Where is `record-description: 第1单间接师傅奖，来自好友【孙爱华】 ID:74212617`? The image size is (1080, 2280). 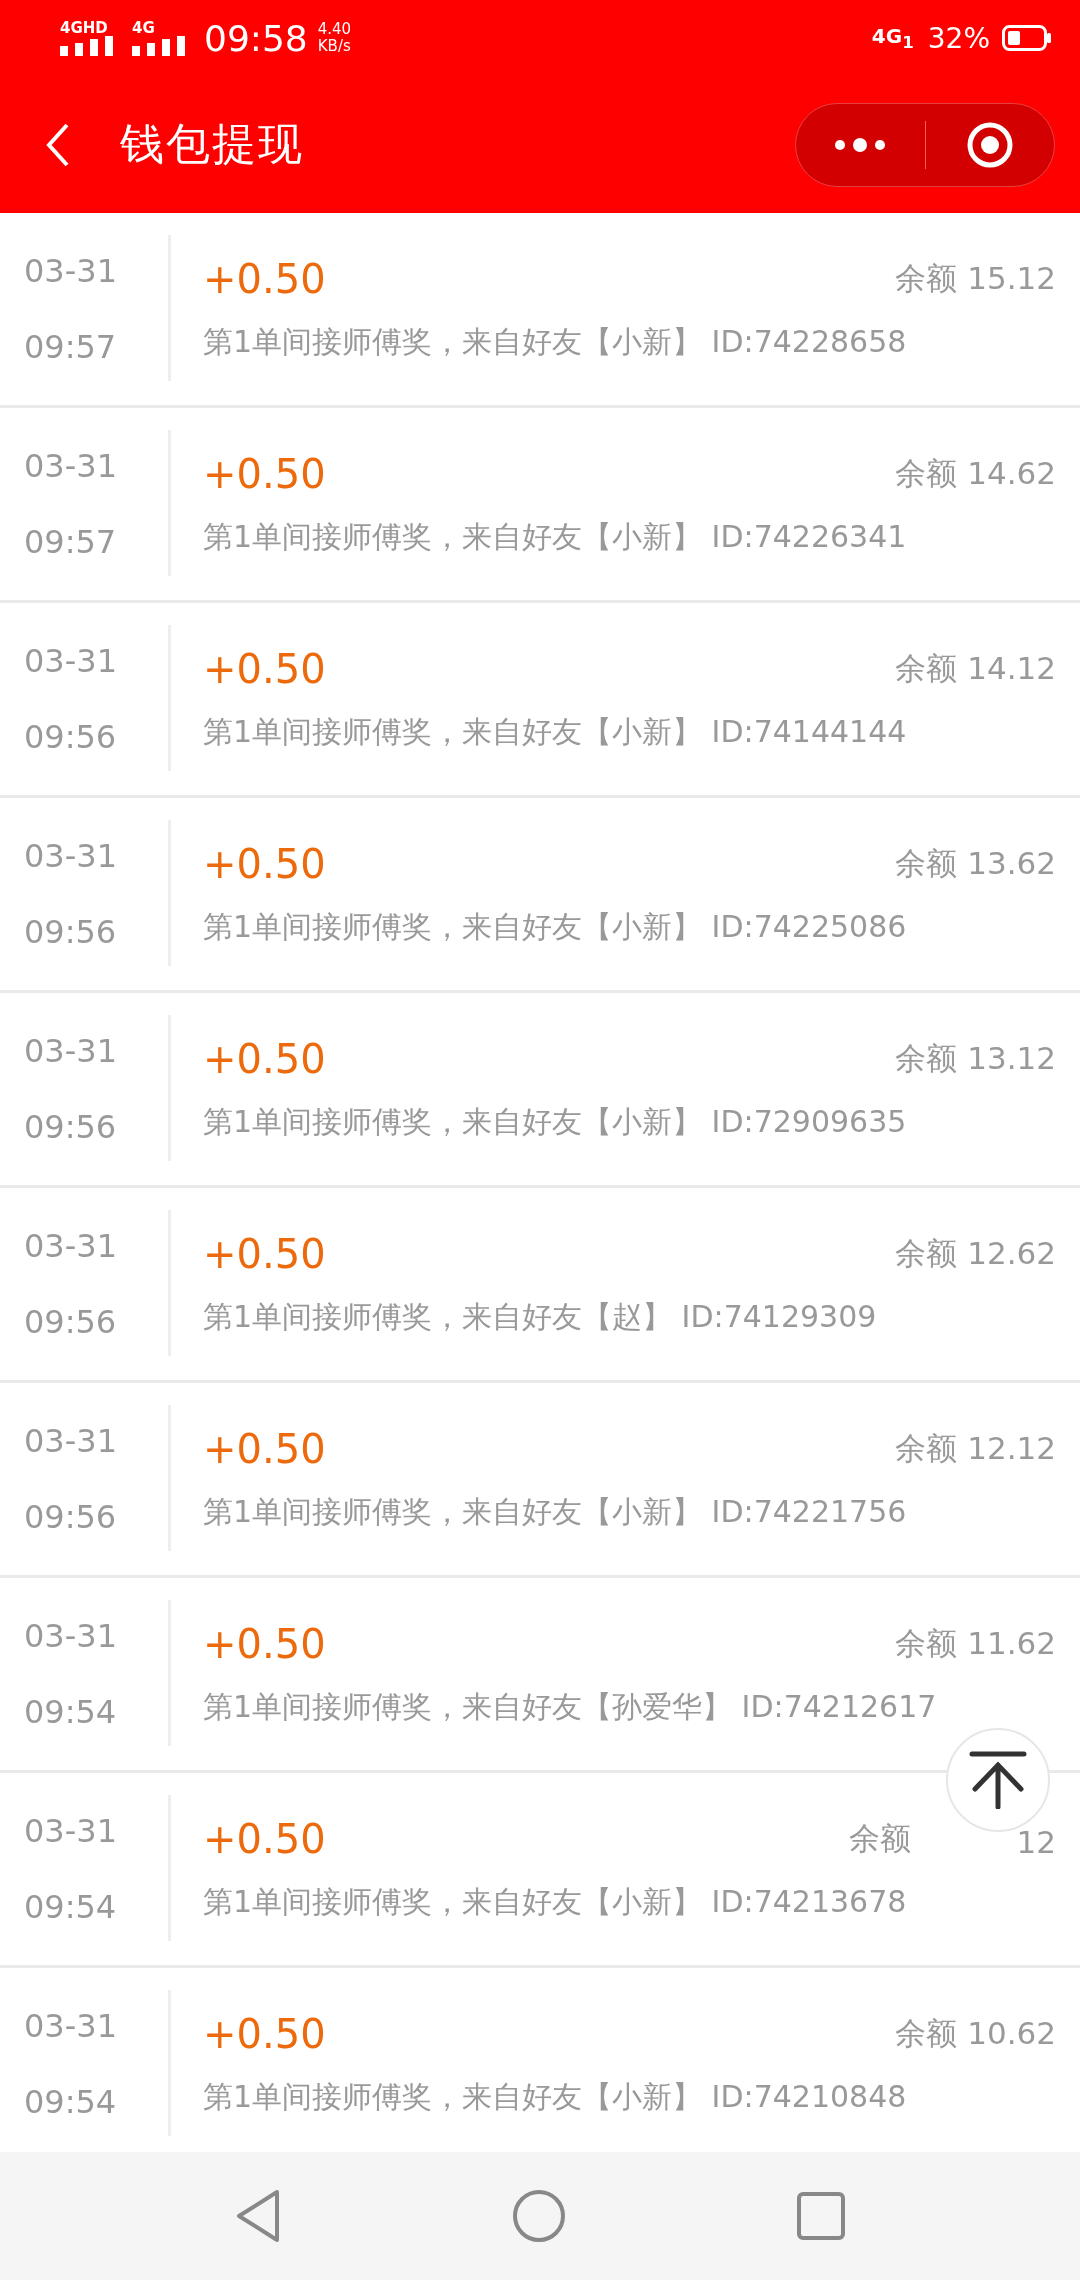
record-description: 第1单间接师傅奖，来自好友【孙爱华】 ID:74212617 is located at coordinates (570, 1706).